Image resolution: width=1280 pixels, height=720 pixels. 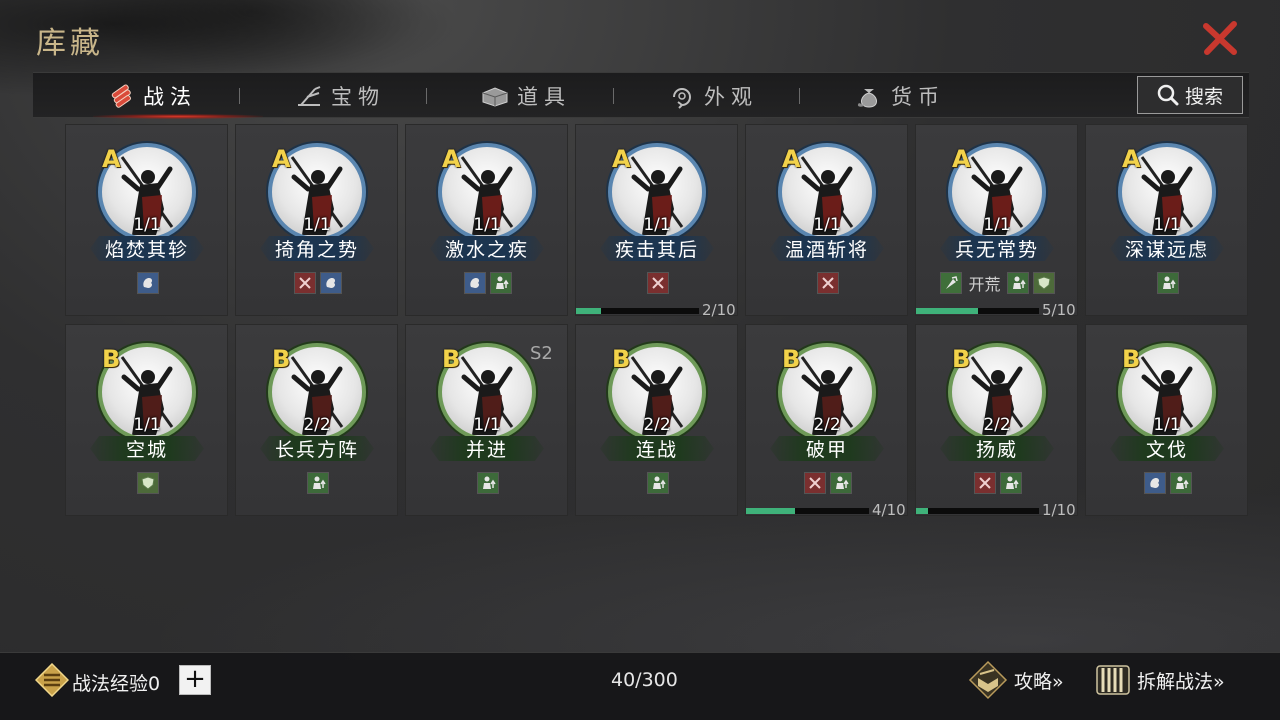 What do you see at coordinates (918, 97) in the screenshot?
I see `tab-label: 货币` at bounding box center [918, 97].